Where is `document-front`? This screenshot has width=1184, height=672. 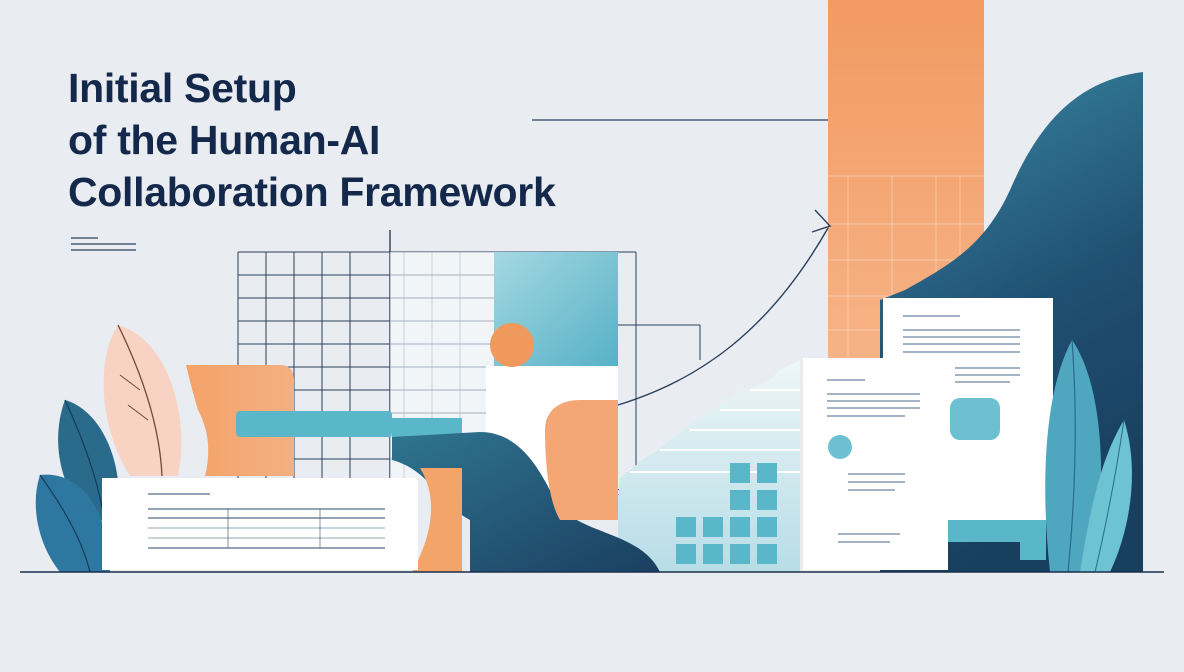 document-front is located at coordinates (875, 464).